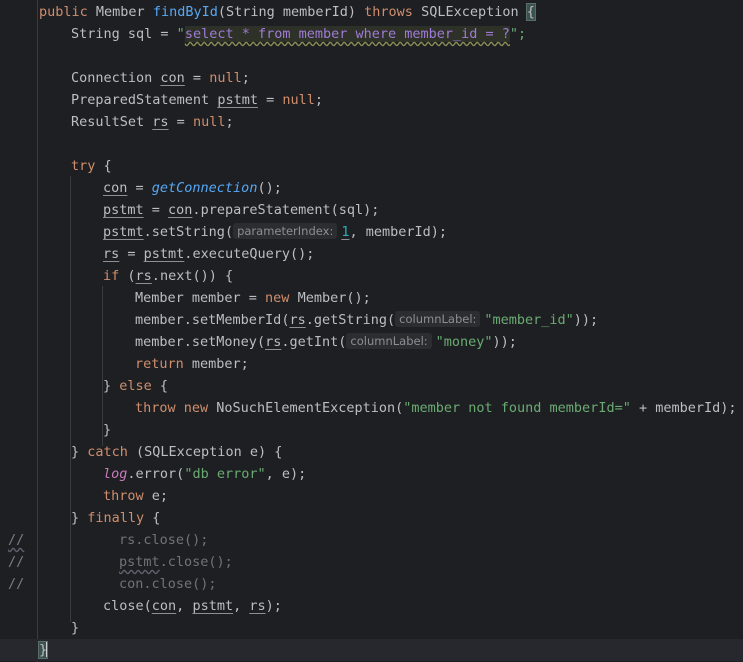 The image size is (743, 662). I want to click on string-literal: "member_id", so click(529, 320).